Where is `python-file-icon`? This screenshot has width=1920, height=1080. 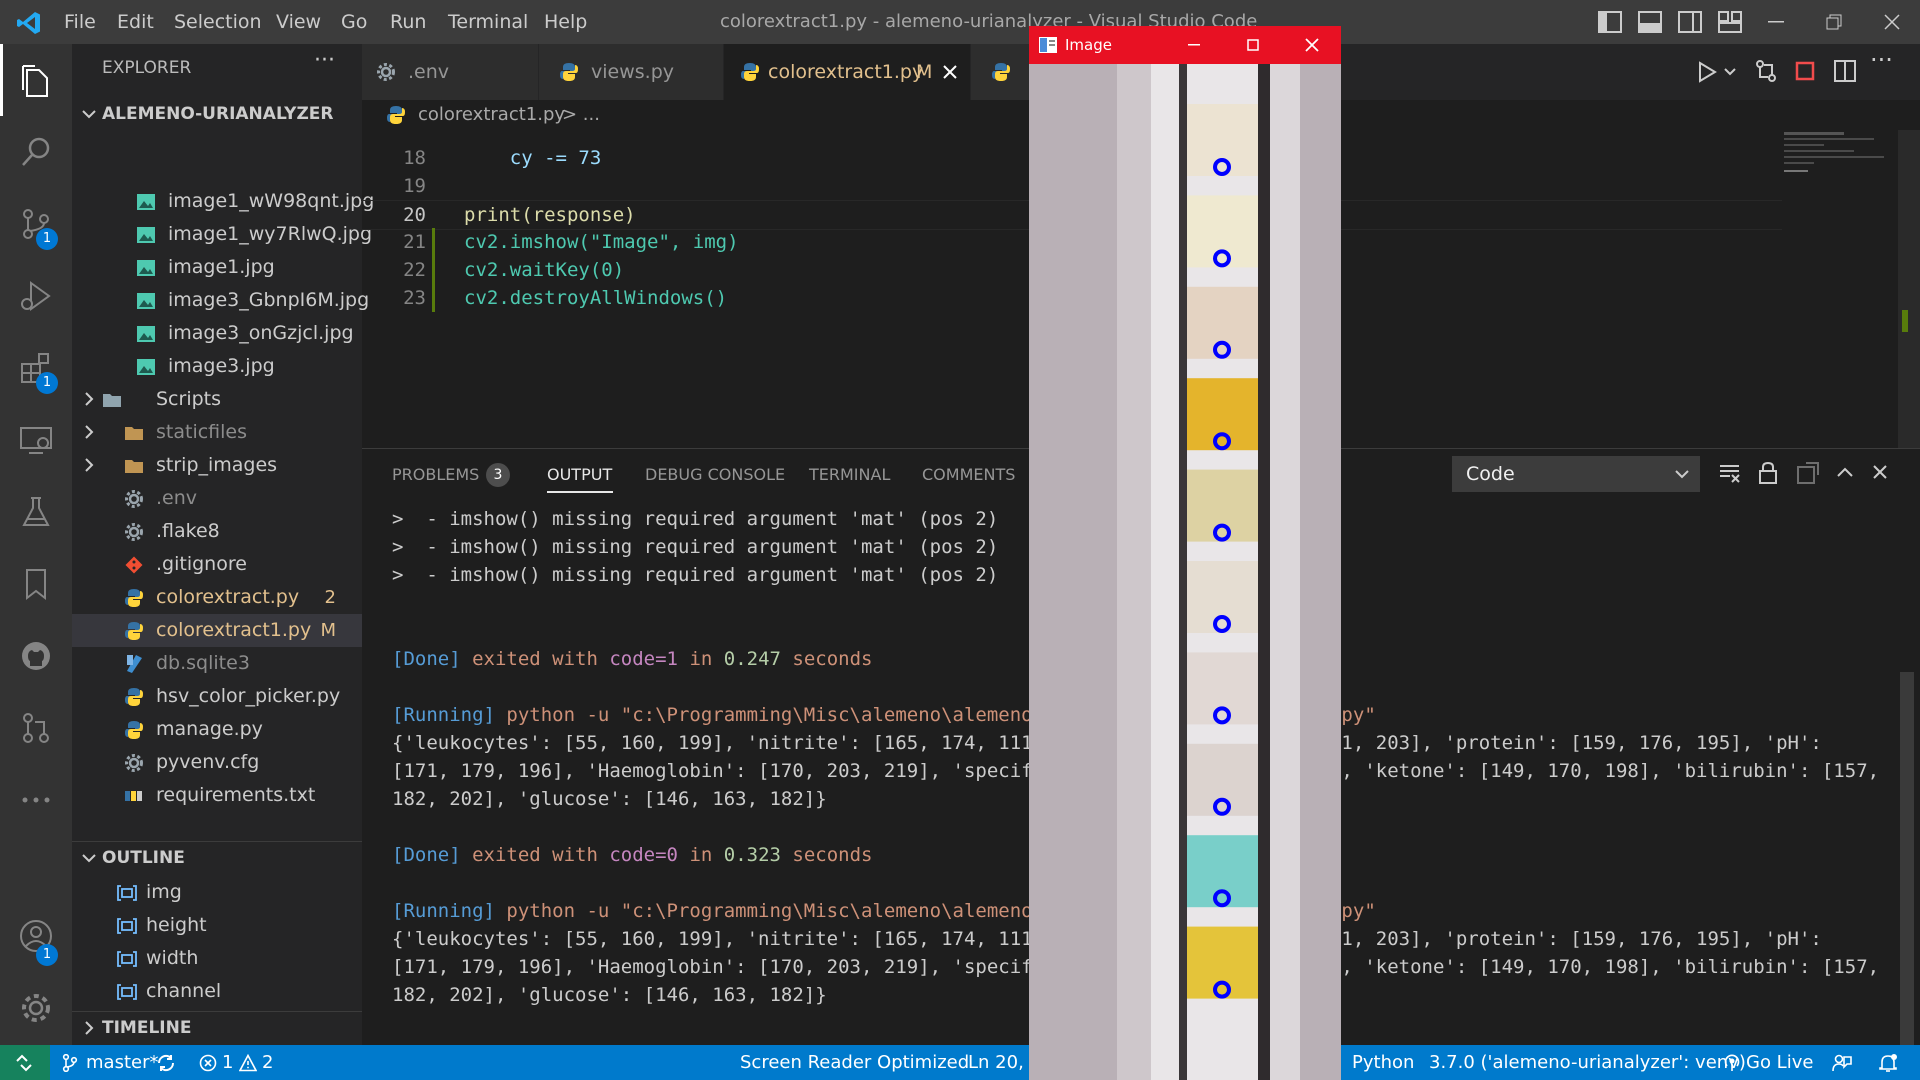
python-file-icon is located at coordinates (396, 115).